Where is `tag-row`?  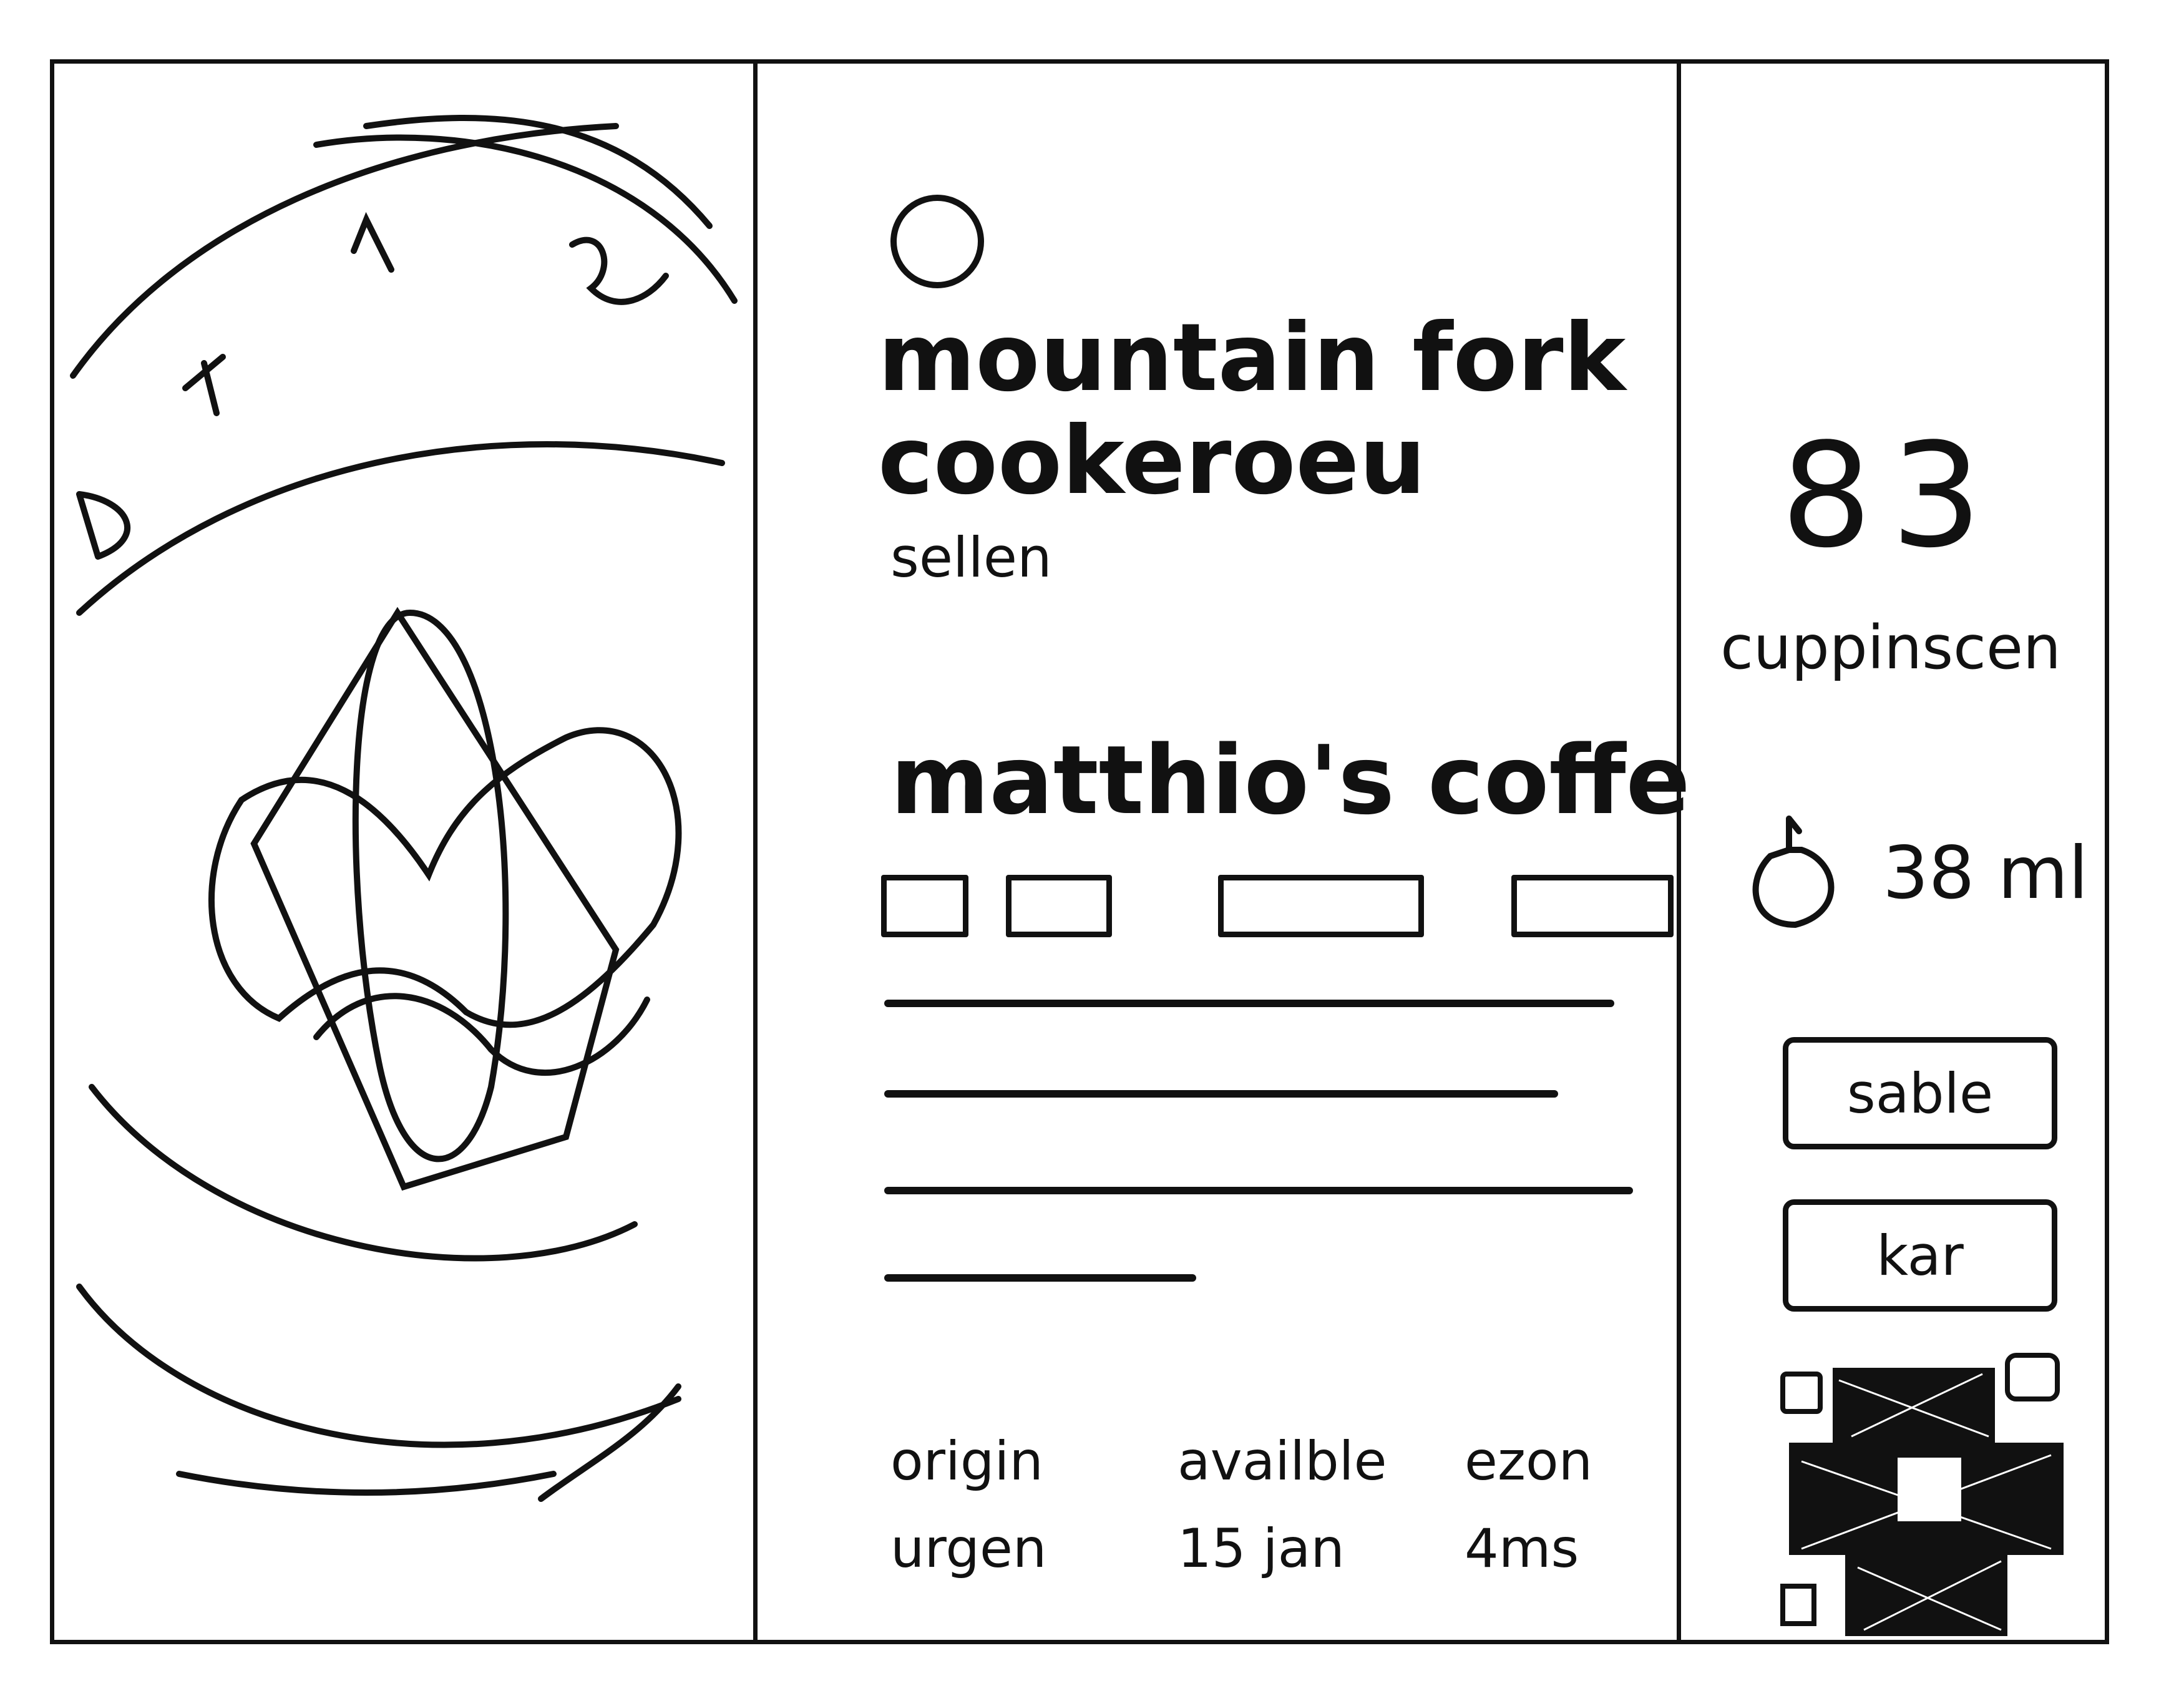
tag-row is located at coordinates (1277, 912).